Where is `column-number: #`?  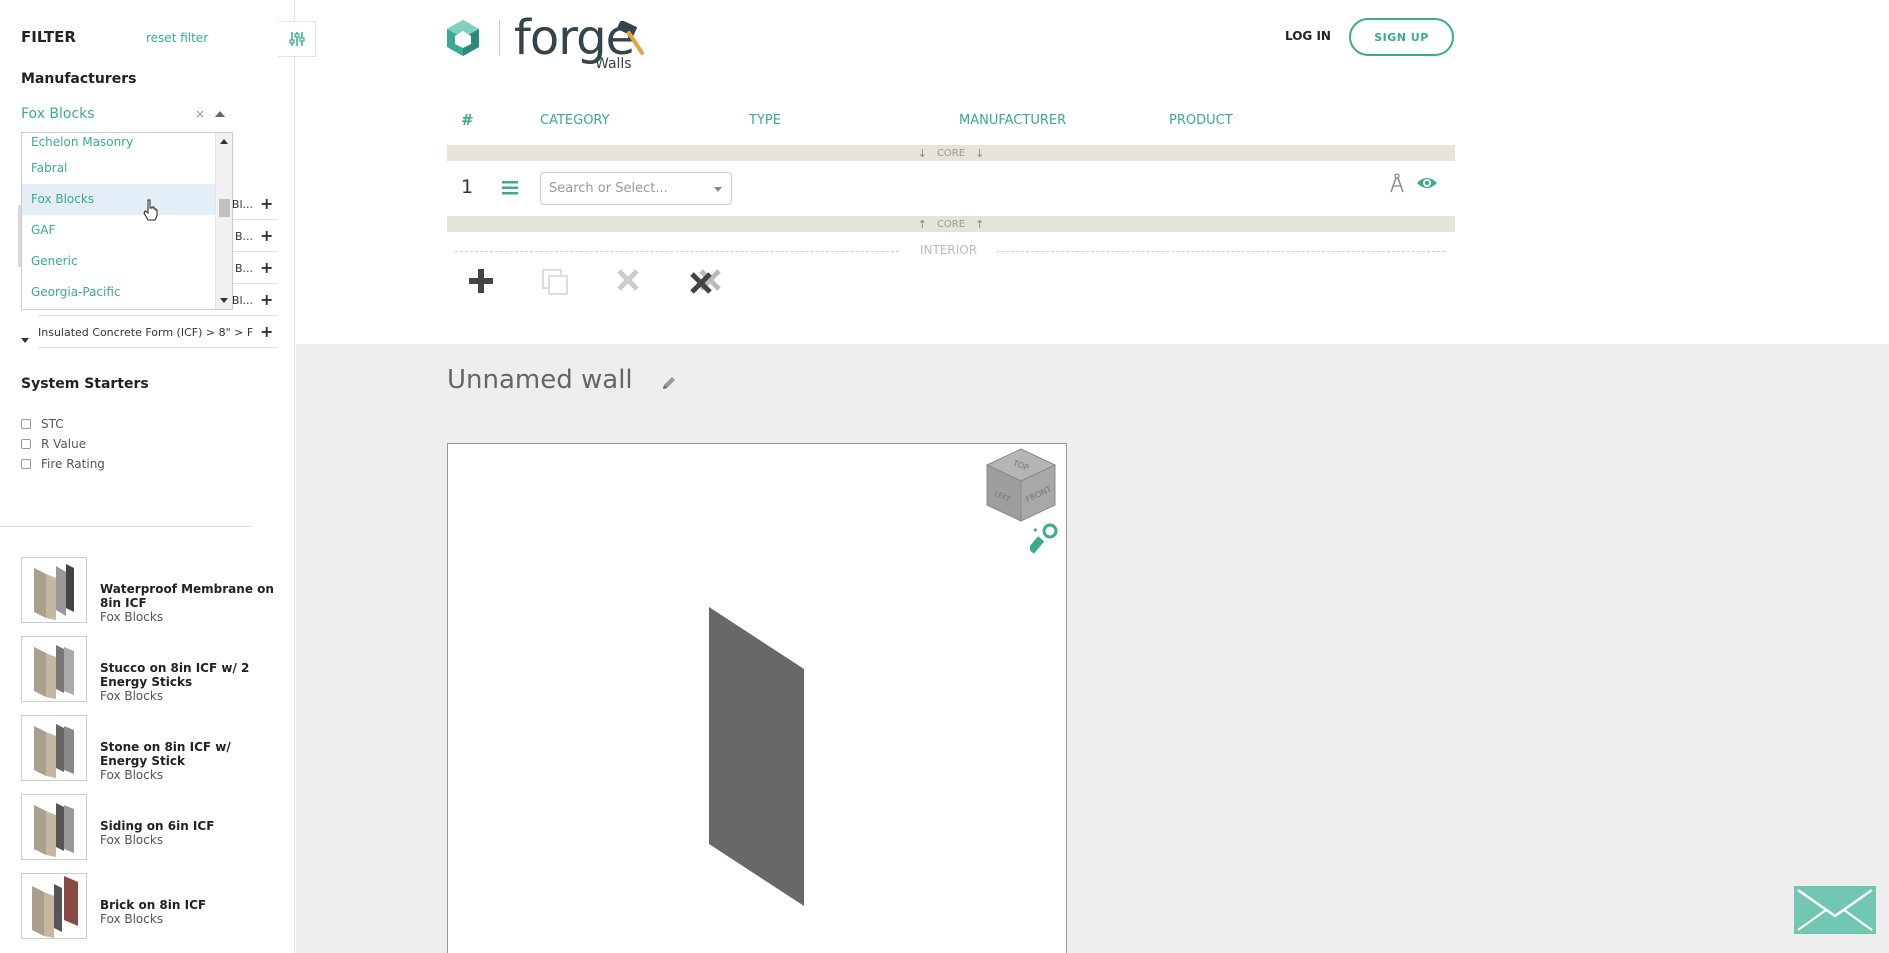 column-number: # is located at coordinates (467, 120).